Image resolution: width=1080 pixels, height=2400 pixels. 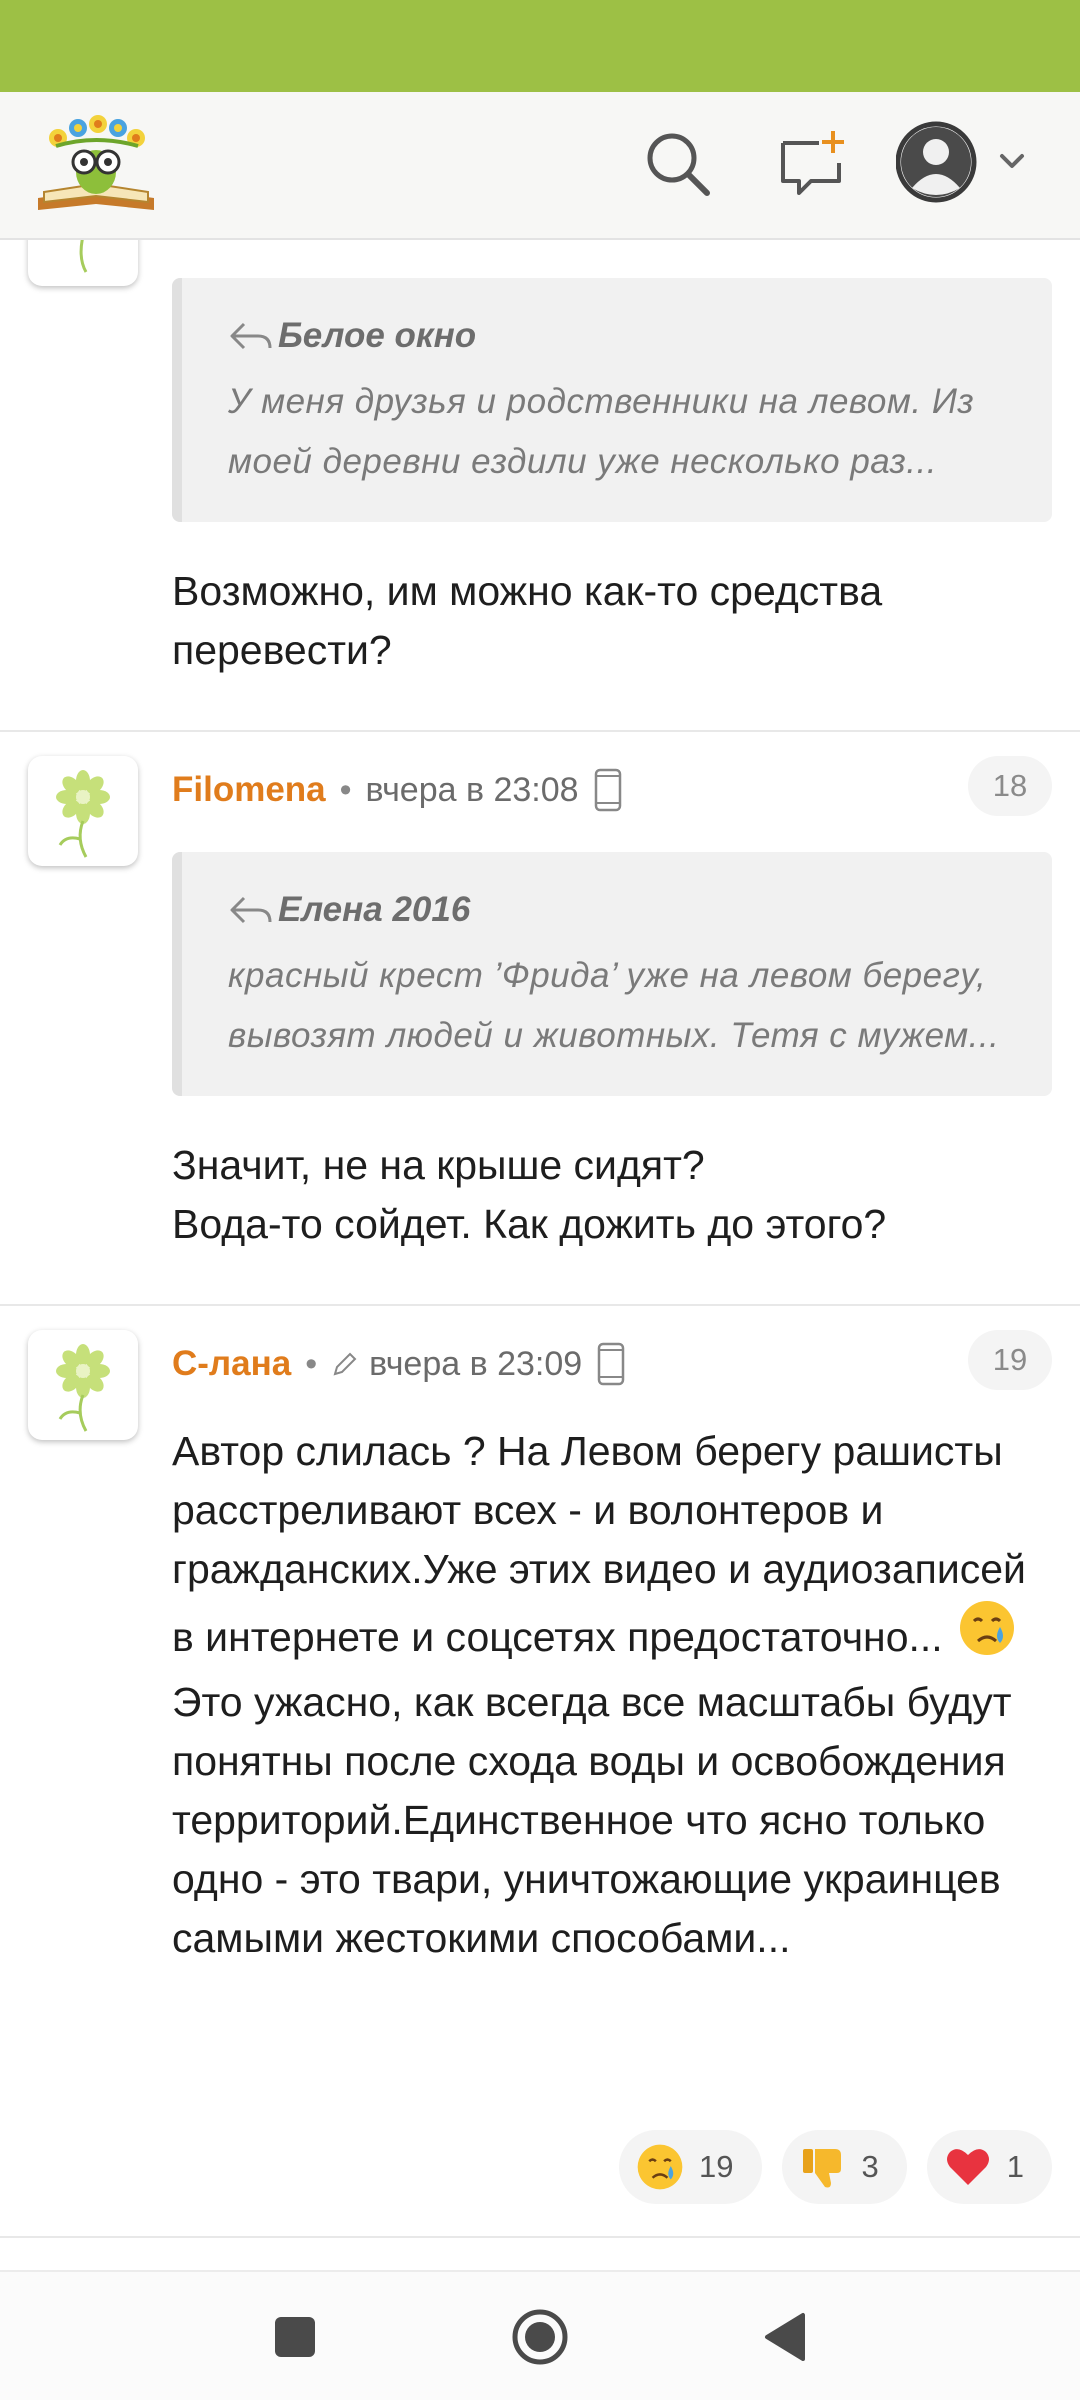 I want to click on chevron-down-icon, so click(x=1012, y=161).